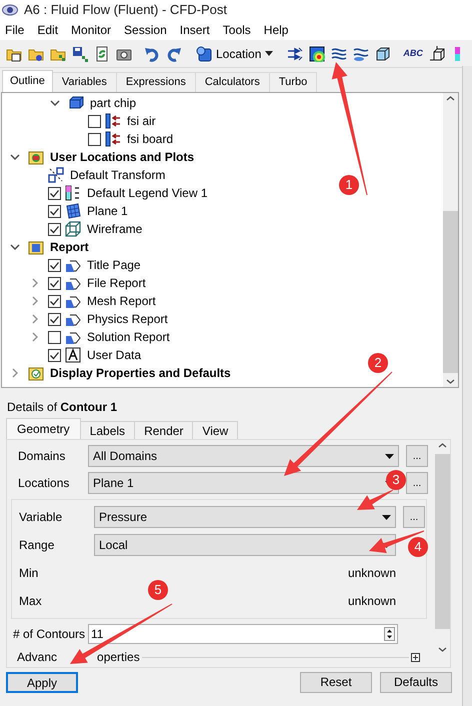 The image size is (472, 706). Describe the element at coordinates (107, 211) in the screenshot. I see `tree-item: Plane 1` at that location.